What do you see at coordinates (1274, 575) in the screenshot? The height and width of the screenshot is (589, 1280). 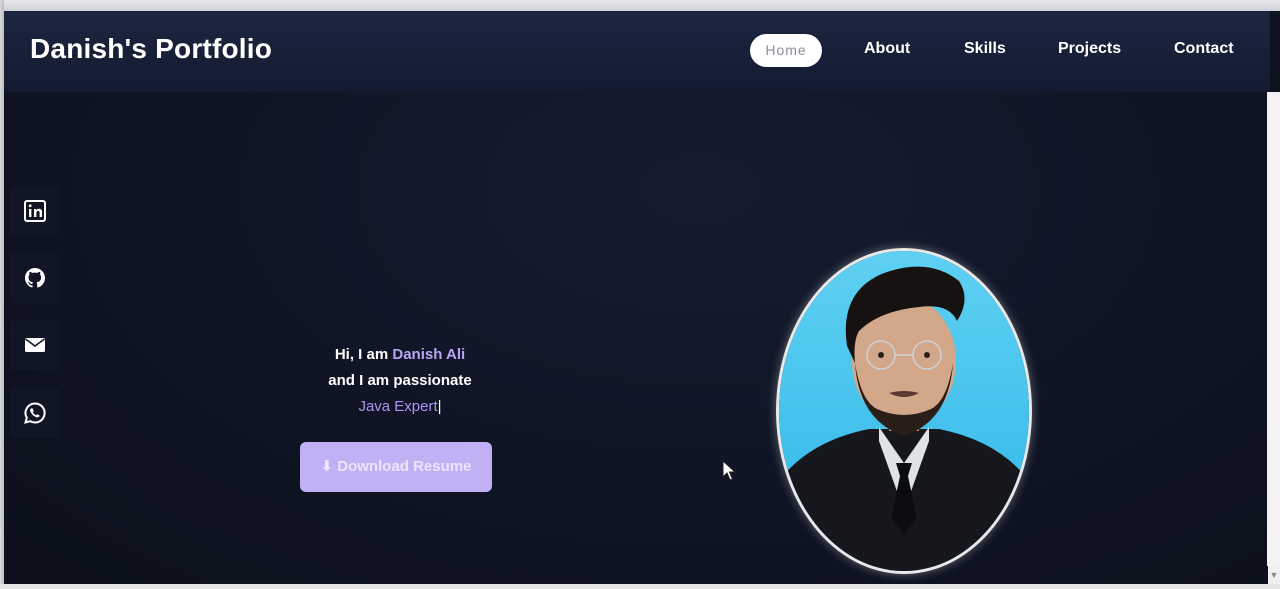 I see `scroll-down-arrow-icon: ▼` at bounding box center [1274, 575].